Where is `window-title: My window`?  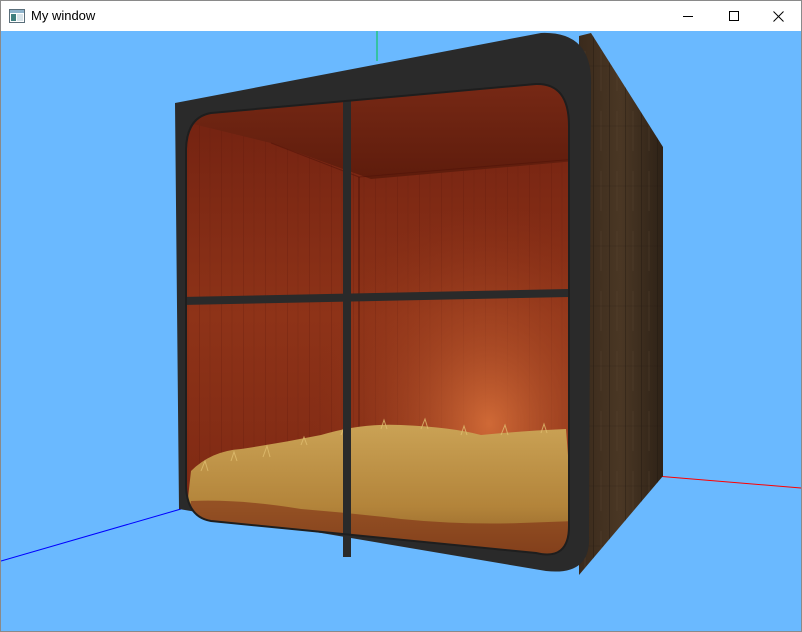
window-title: My window is located at coordinates (63, 15).